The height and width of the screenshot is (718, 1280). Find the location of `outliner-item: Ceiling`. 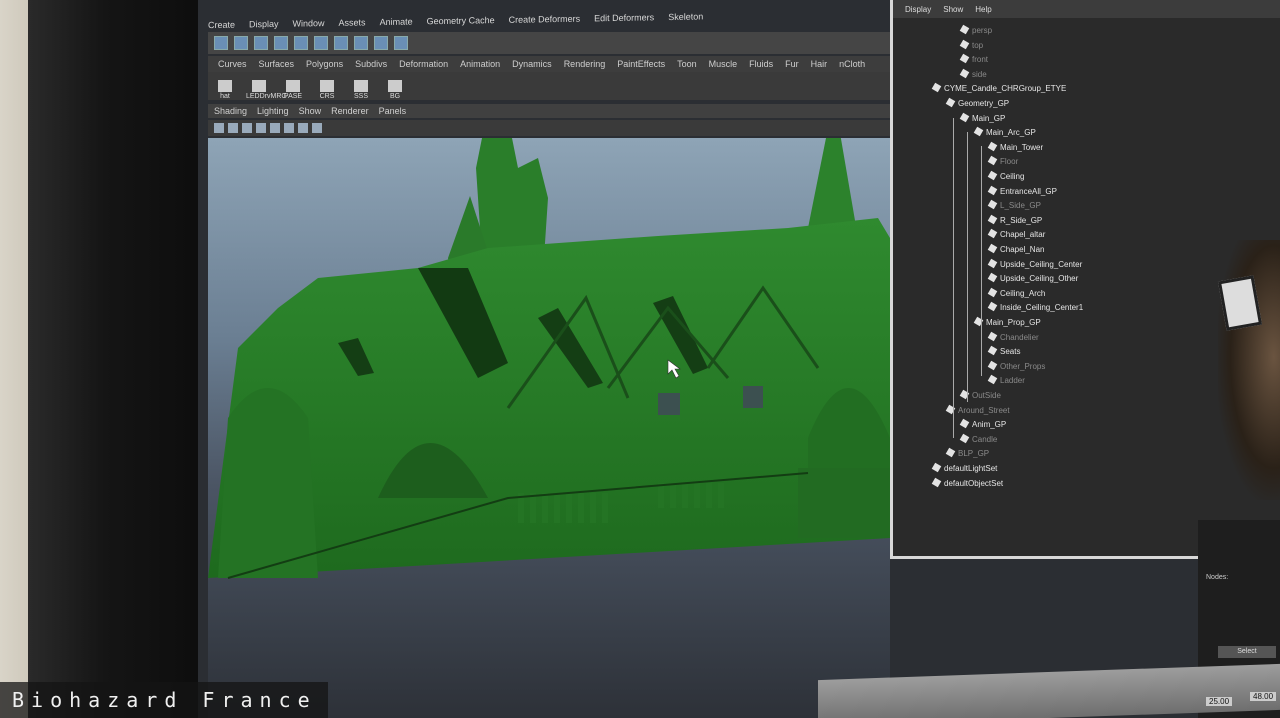

outliner-item: Ceiling is located at coordinates (1005, 175).